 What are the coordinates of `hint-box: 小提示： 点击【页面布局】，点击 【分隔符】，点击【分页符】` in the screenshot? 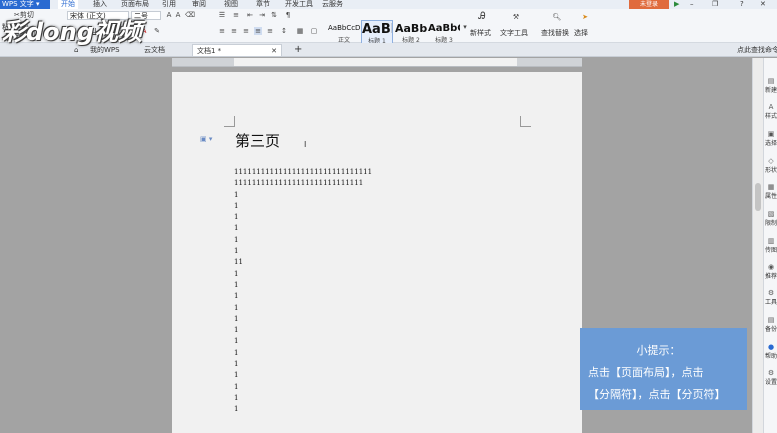 It's located at (663, 369).